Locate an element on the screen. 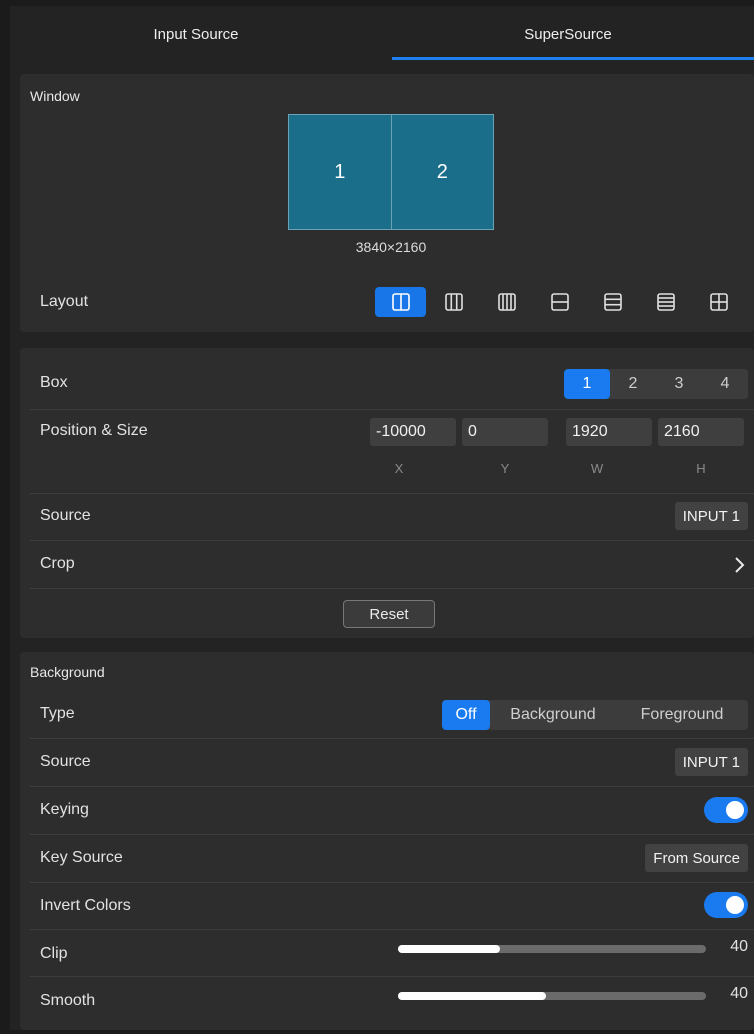  clip-label: Clip is located at coordinates (54, 953).